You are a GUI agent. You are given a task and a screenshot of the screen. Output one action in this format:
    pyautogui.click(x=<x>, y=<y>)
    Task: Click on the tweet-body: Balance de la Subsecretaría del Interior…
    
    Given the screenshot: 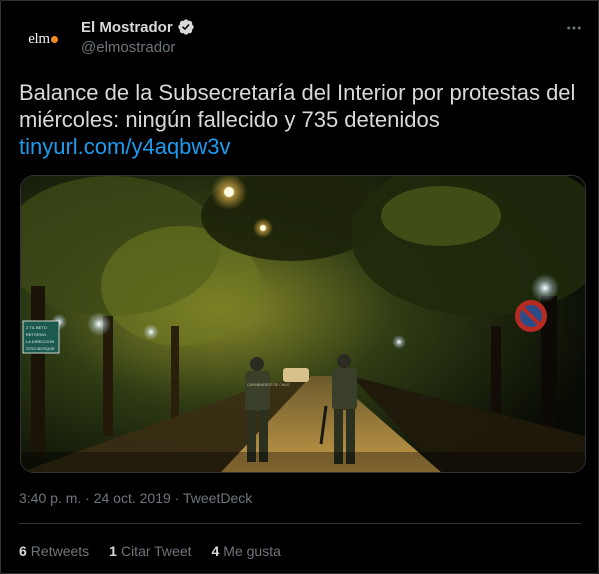 What is the action you would take?
    pyautogui.click(x=297, y=106)
    